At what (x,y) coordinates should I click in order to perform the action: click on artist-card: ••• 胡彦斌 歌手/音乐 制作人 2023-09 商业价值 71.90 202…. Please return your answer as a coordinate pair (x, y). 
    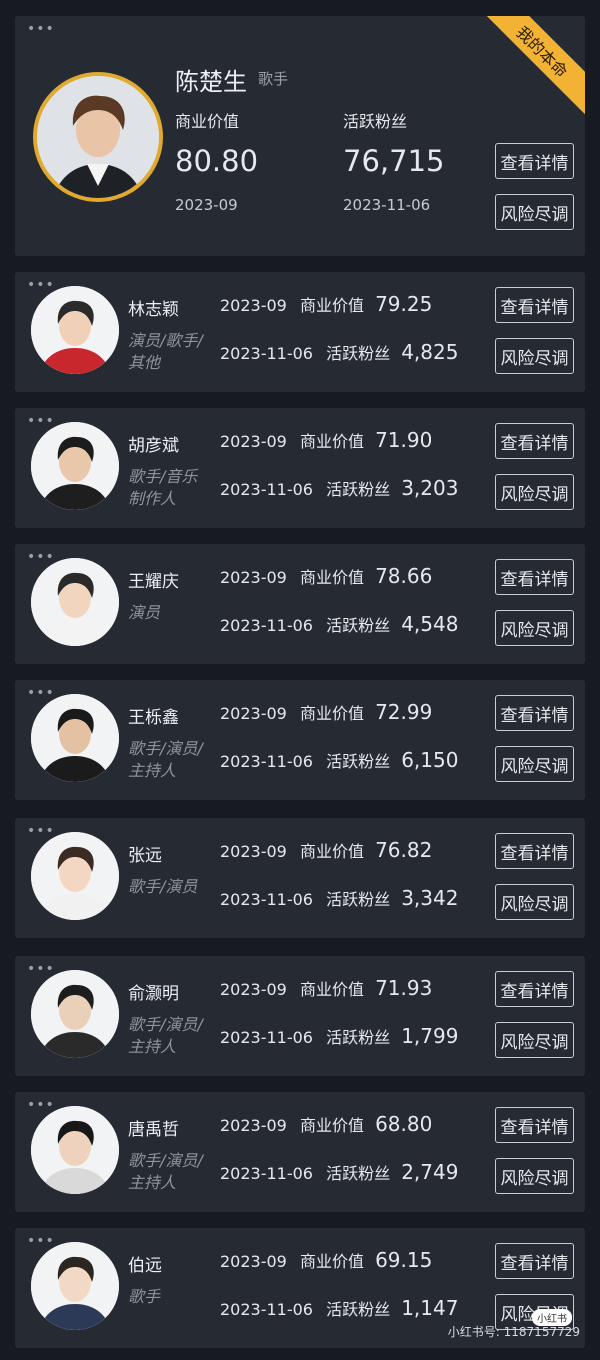
    Looking at the image, I should click on (300, 468).